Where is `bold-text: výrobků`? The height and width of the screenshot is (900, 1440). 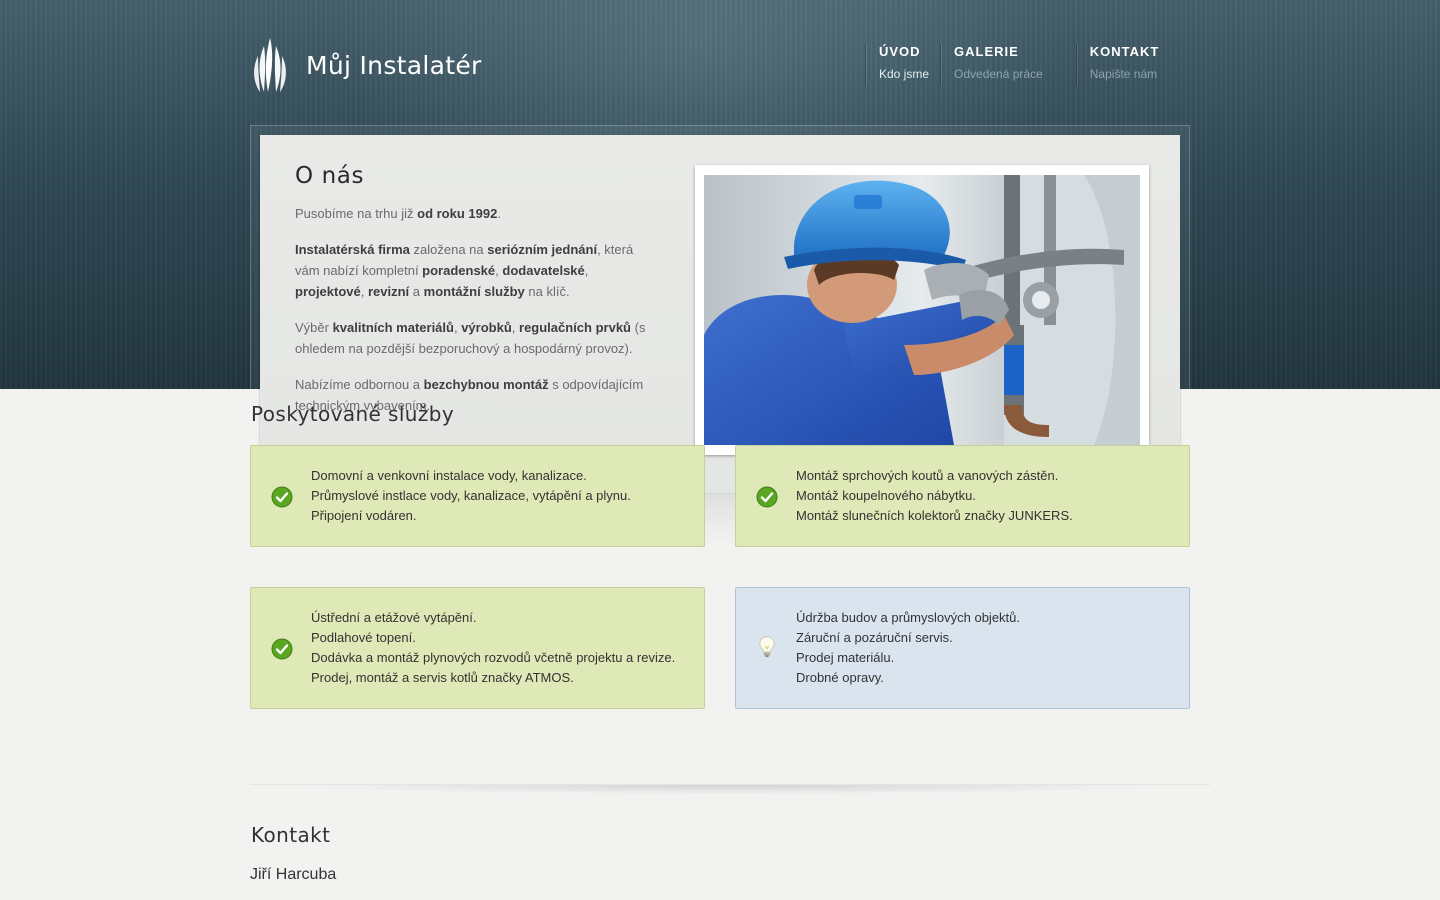
bold-text: výrobků is located at coordinates (486, 327).